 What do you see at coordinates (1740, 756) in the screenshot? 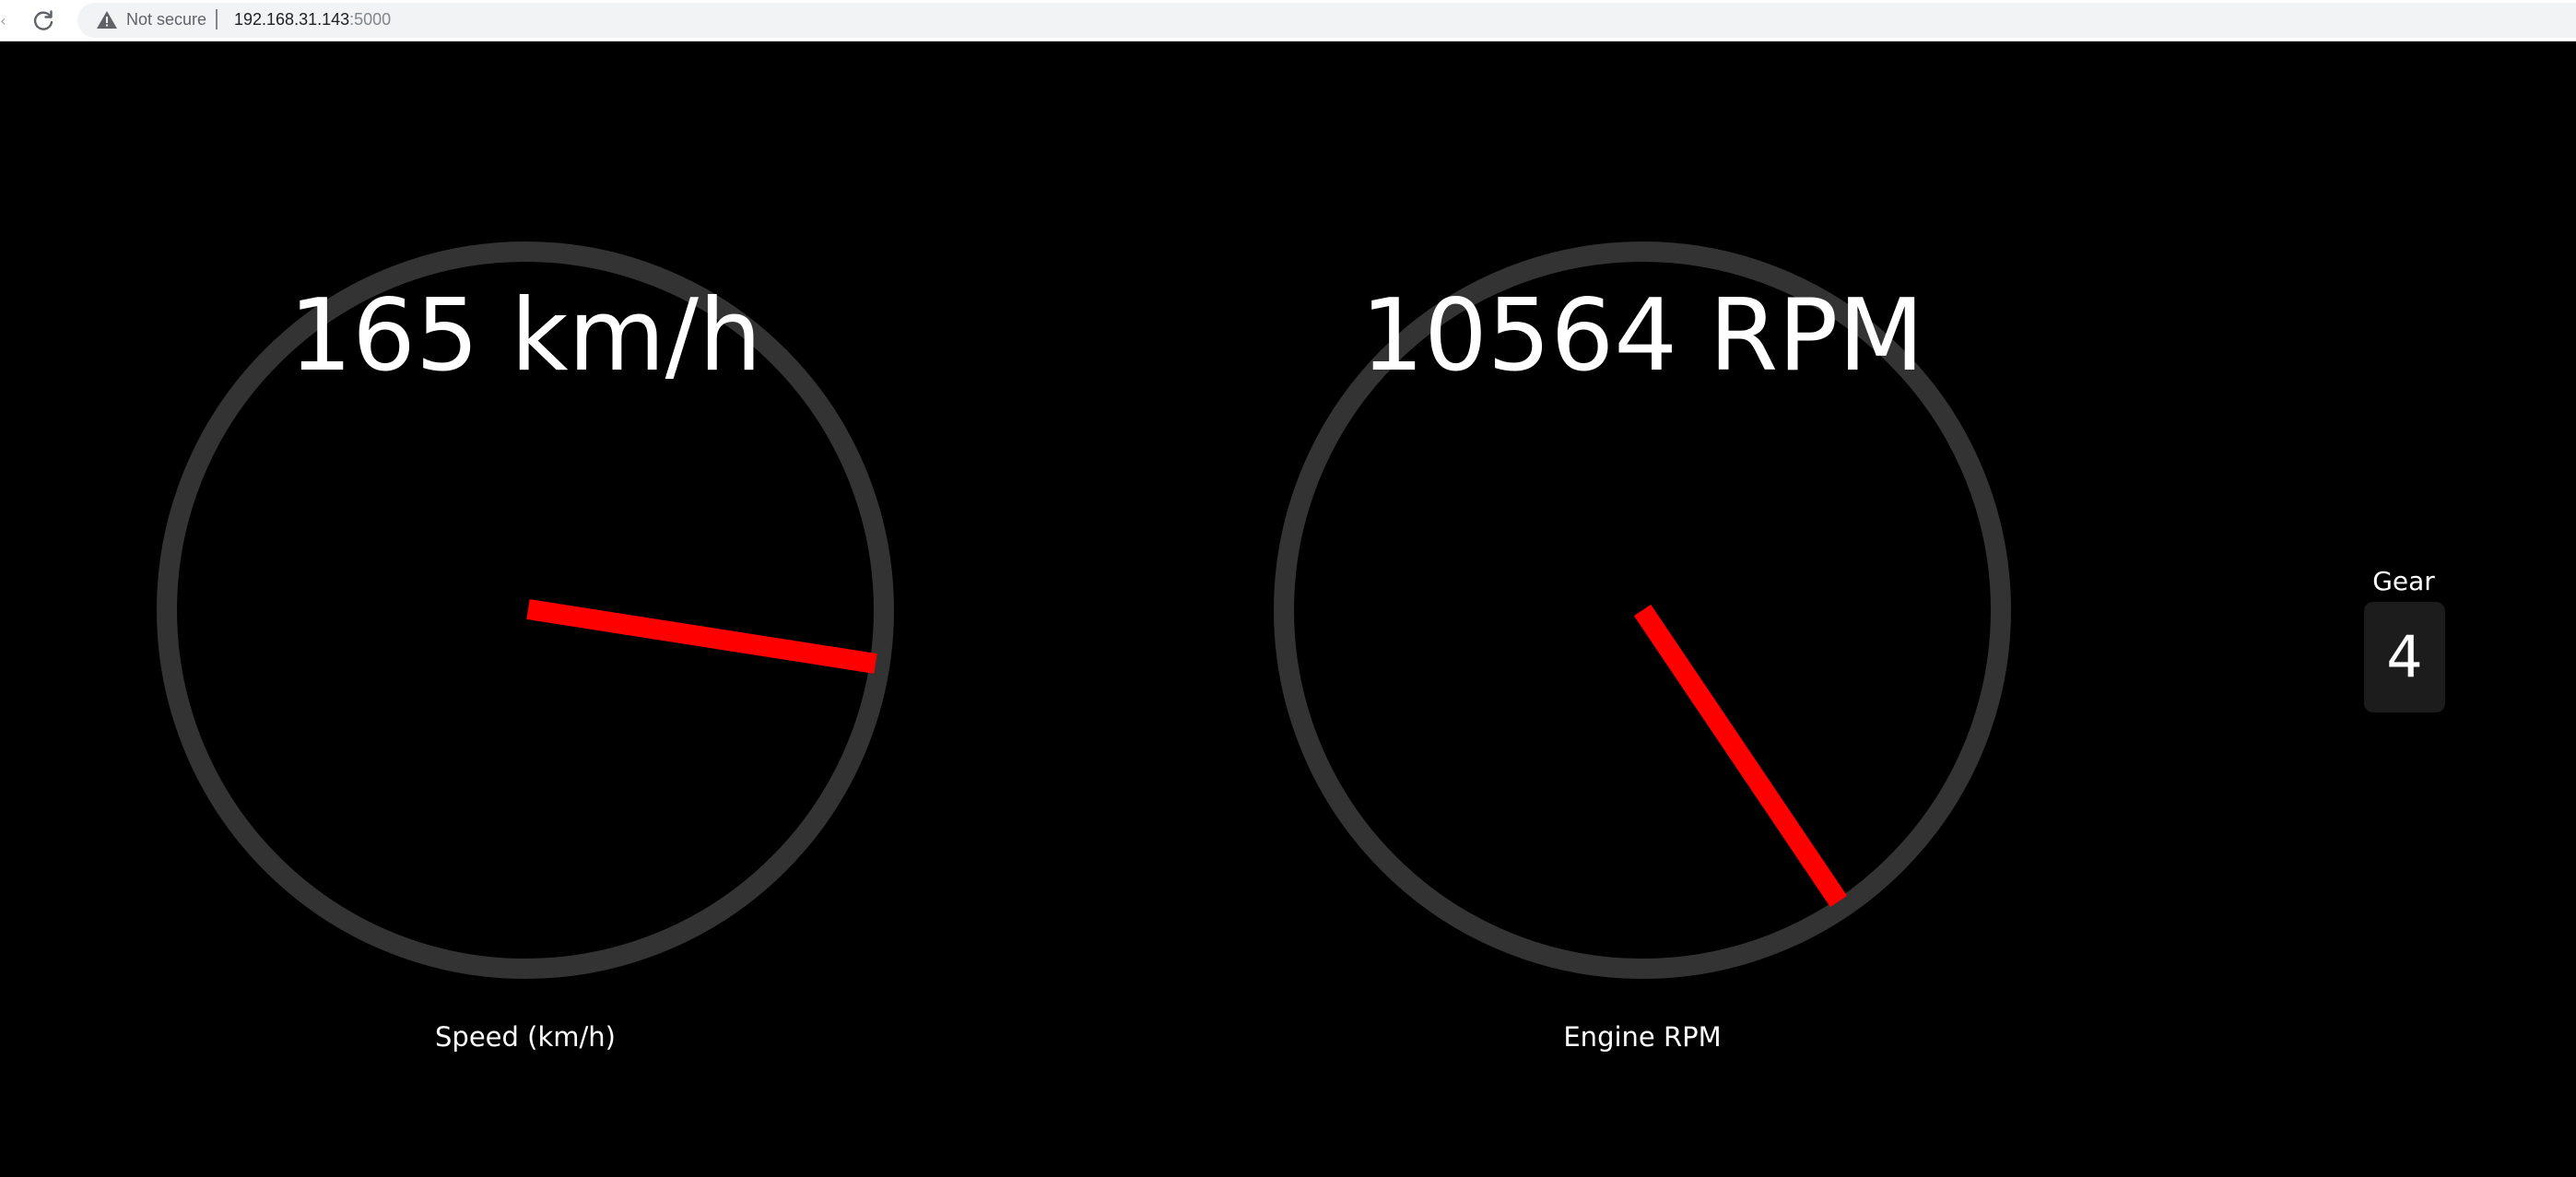
I see `rpm-needle` at bounding box center [1740, 756].